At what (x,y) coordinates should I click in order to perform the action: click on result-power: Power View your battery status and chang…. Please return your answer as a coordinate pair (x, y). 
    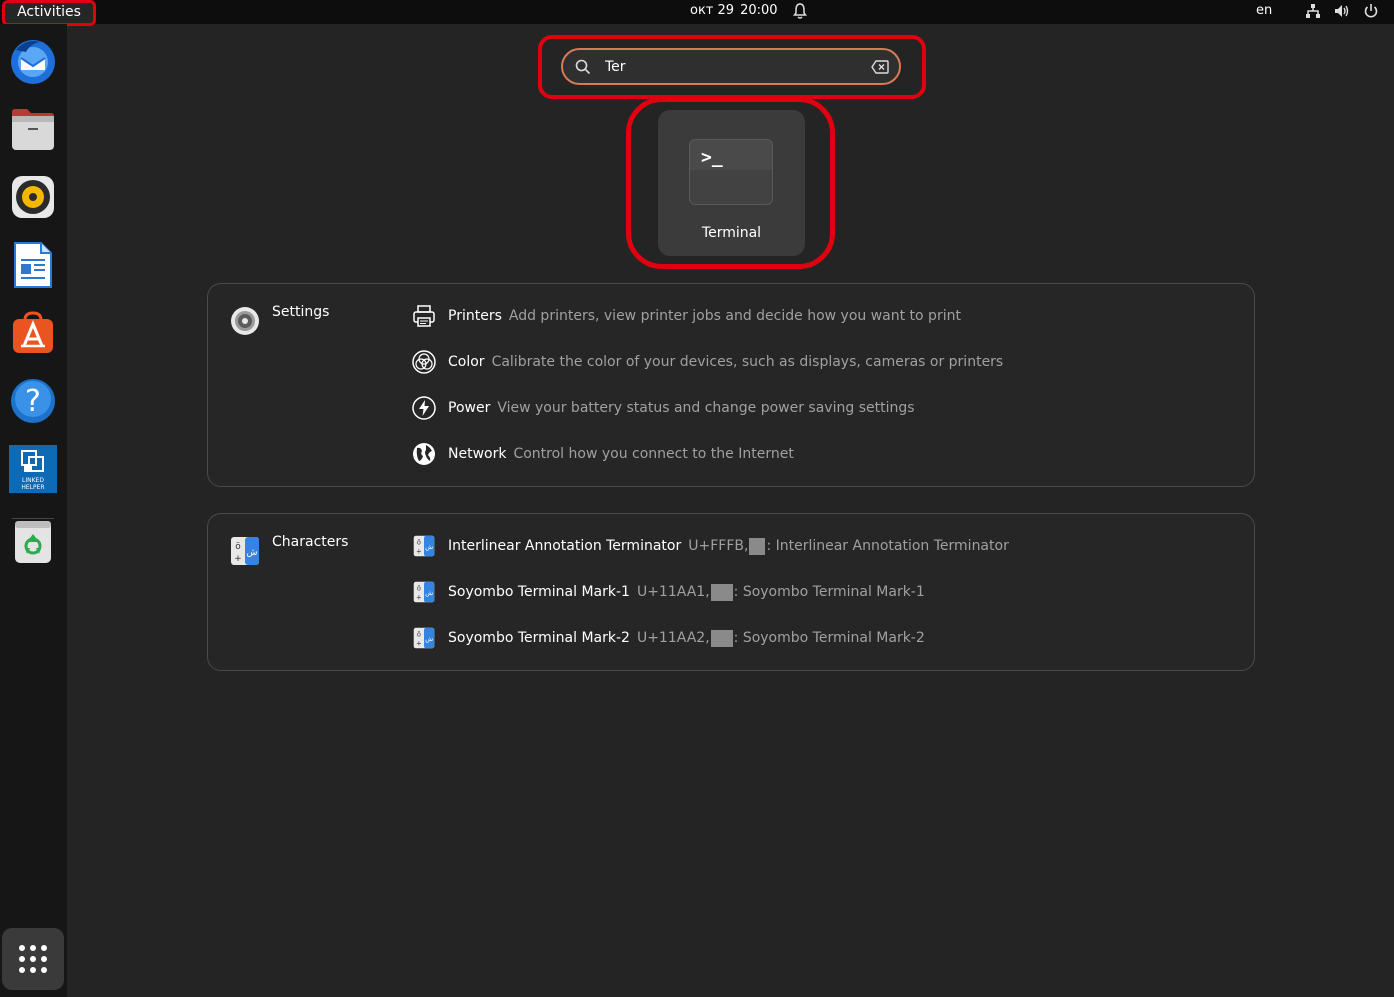
    Looking at the image, I should click on (663, 408).